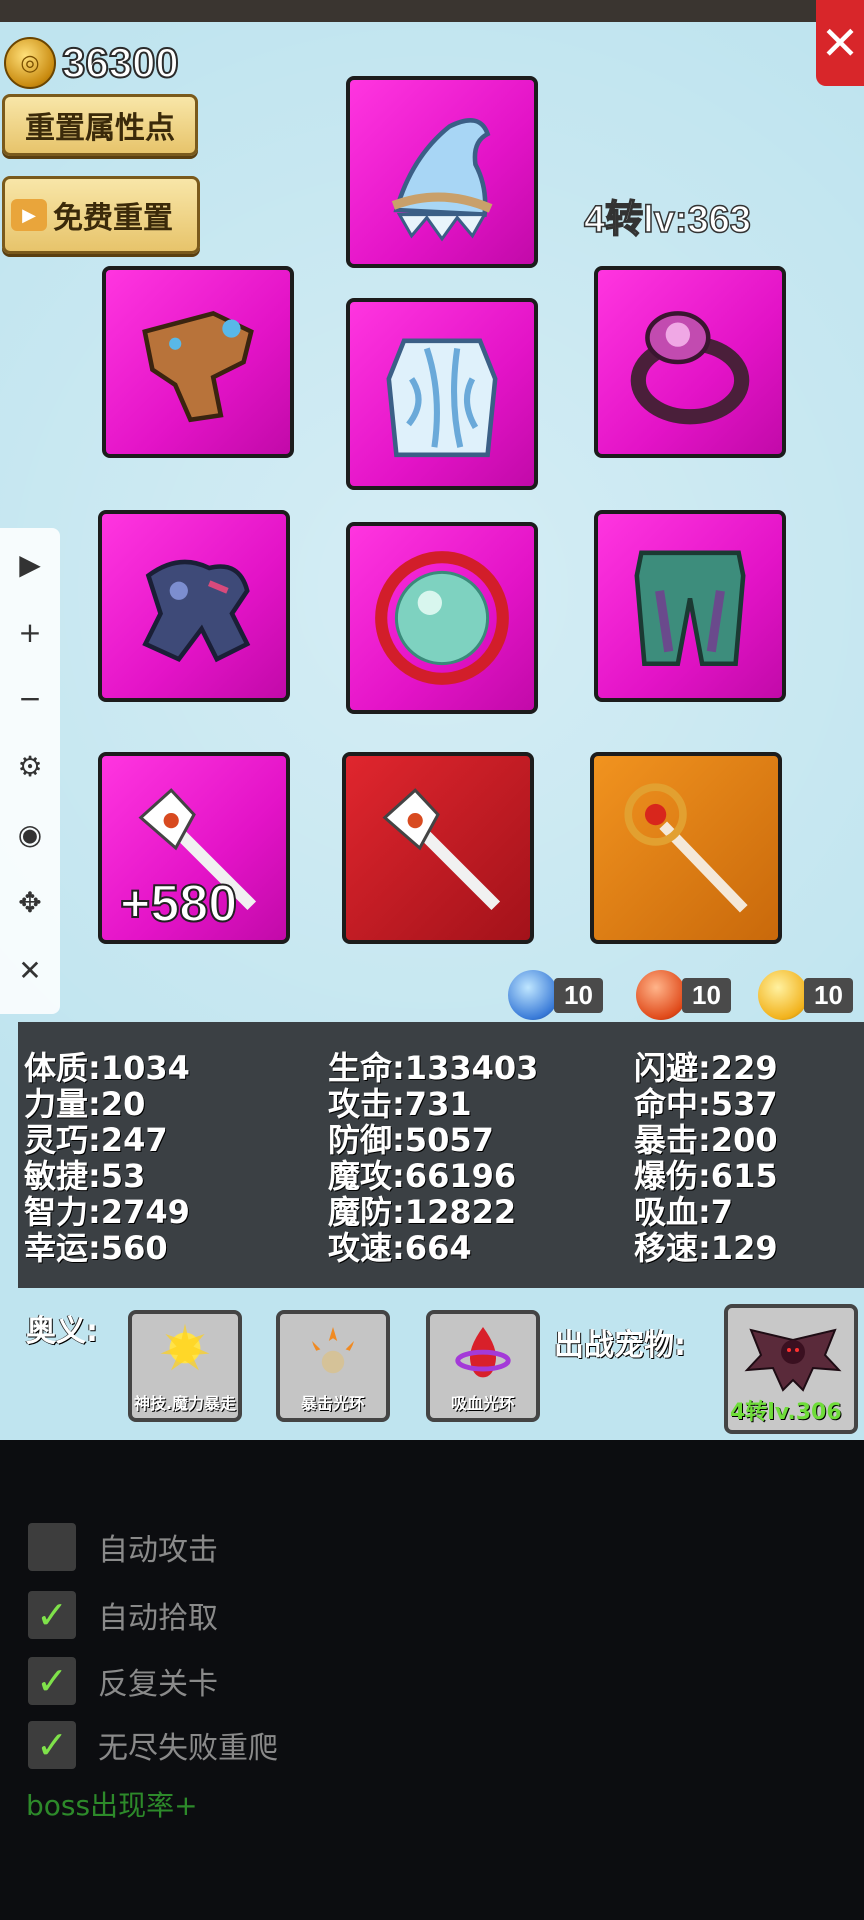 This screenshot has width=864, height=1920. What do you see at coordinates (706, 1248) in the screenshot?
I see `stat-move-speed: 移速:129` at bounding box center [706, 1248].